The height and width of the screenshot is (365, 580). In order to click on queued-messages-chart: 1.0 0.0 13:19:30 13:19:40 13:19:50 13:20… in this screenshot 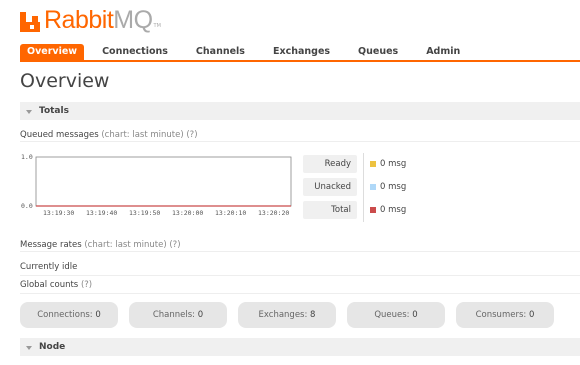, I will do `click(157, 185)`.